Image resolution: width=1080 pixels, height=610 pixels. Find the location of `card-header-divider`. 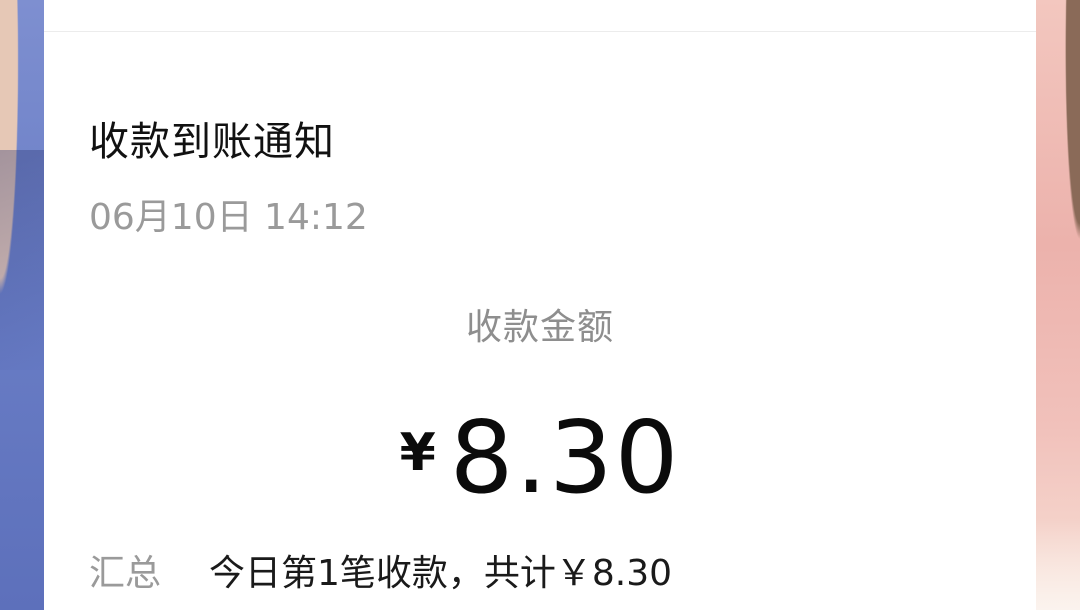

card-header-divider is located at coordinates (540, 31).